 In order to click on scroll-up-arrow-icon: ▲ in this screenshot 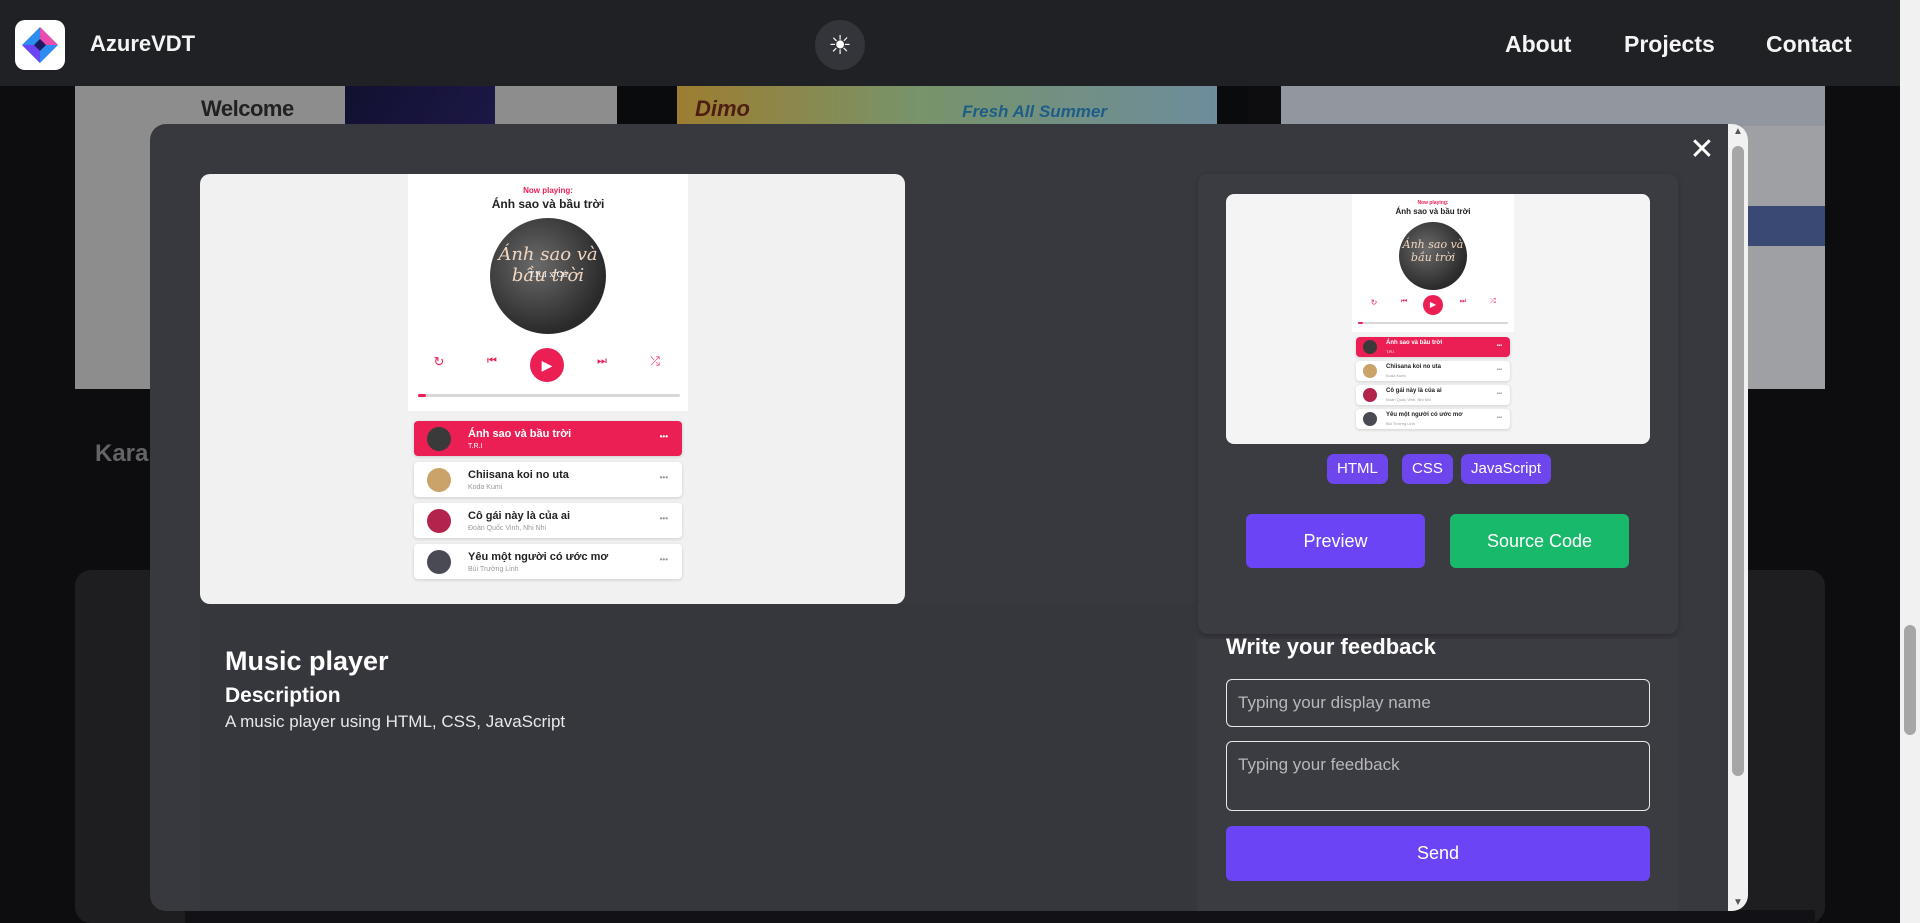, I will do `click(1738, 131)`.